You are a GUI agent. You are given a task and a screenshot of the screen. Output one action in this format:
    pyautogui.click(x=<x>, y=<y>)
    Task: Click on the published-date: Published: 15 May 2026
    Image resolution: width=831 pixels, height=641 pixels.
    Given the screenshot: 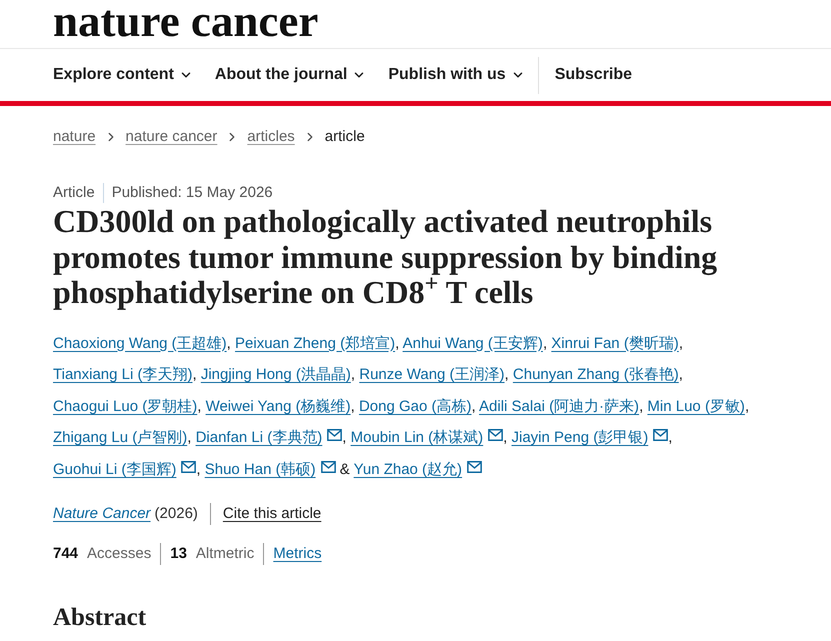 What is the action you would take?
    pyautogui.click(x=192, y=193)
    